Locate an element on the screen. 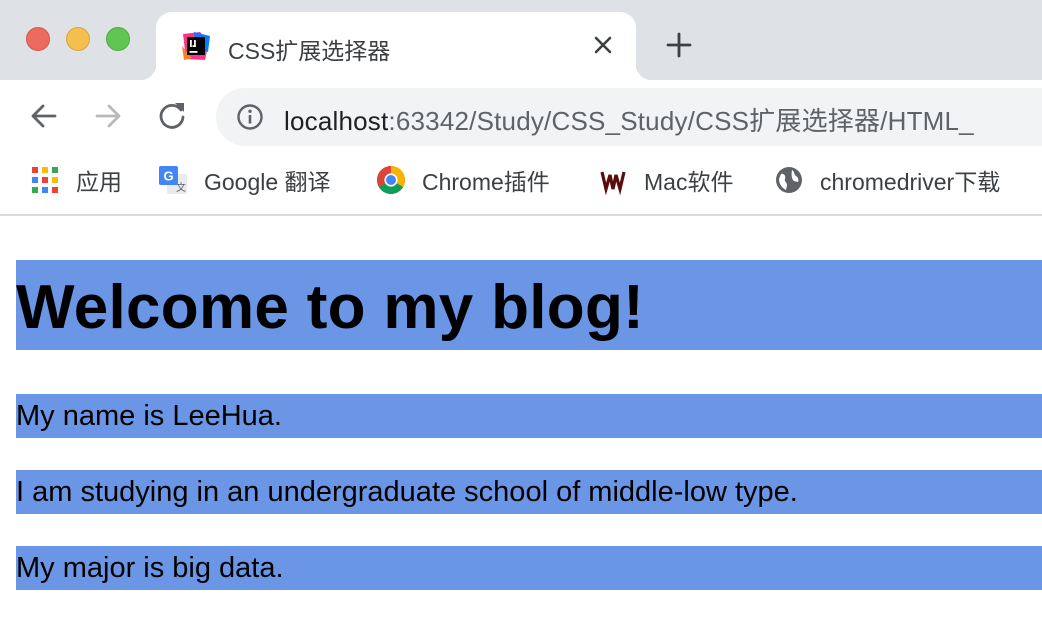  paragraph: My name is LeeHua. is located at coordinates (529, 416).